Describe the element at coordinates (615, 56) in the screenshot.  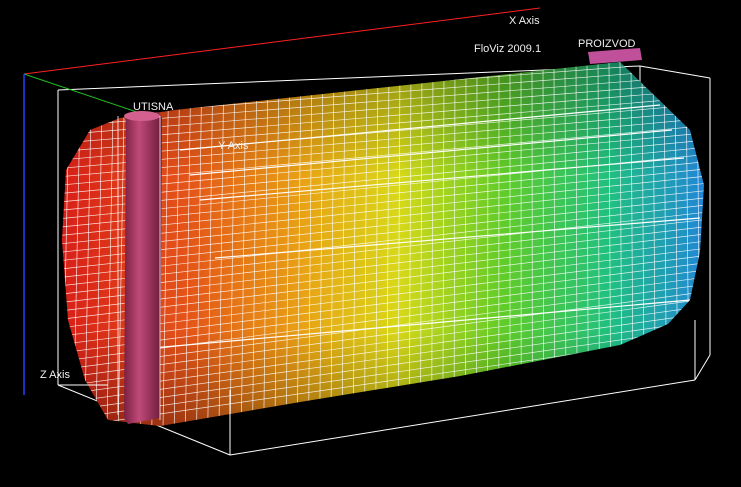
I see `outlet-port` at that location.